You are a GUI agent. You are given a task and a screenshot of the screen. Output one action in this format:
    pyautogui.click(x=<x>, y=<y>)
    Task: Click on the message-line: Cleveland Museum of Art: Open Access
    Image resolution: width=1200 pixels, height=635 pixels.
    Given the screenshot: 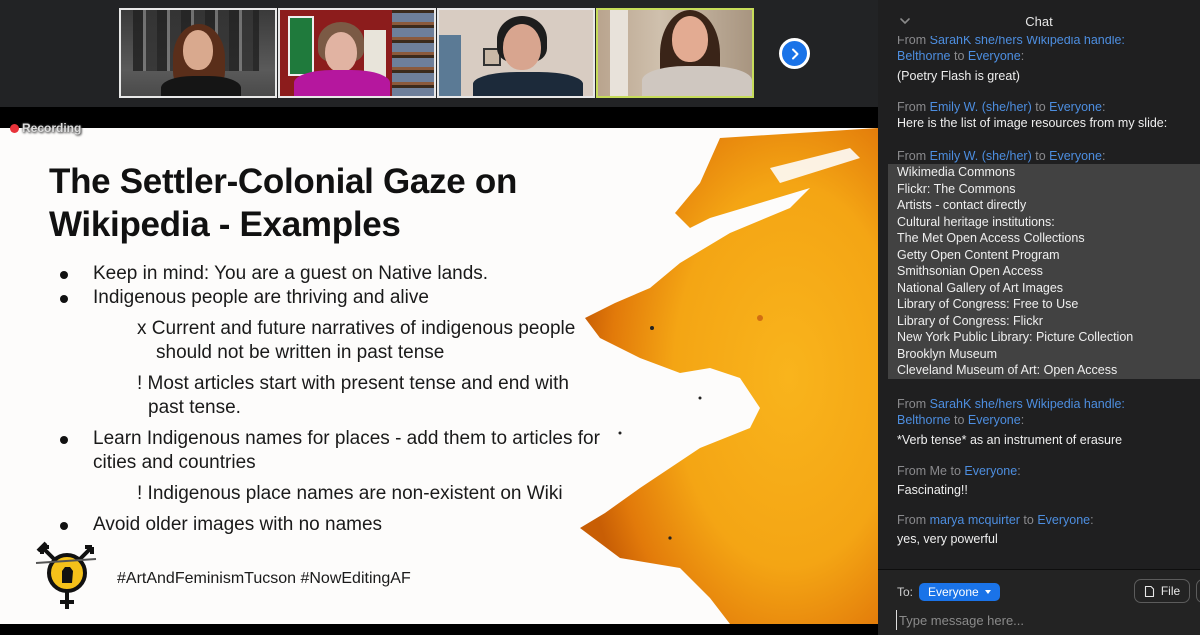 What is the action you would take?
    pyautogui.click(x=1007, y=370)
    